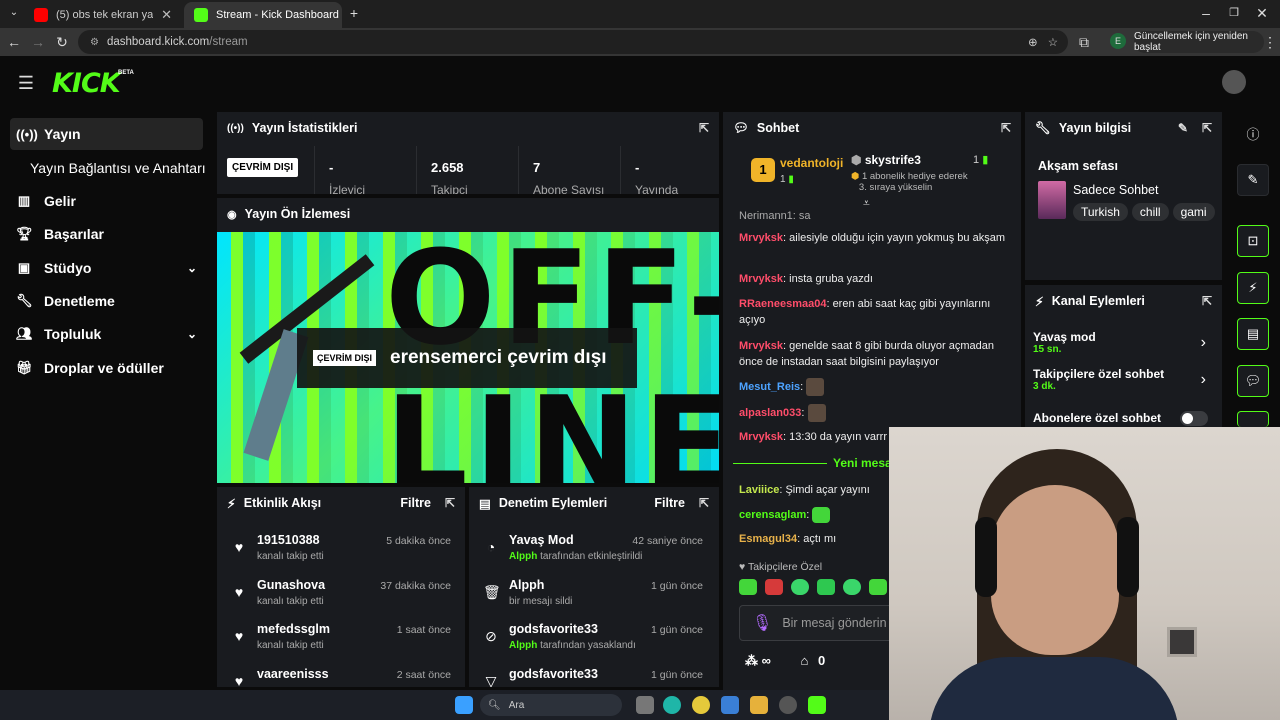  What do you see at coordinates (1150, 212) in the screenshot?
I see `tag-chip: chill` at bounding box center [1150, 212].